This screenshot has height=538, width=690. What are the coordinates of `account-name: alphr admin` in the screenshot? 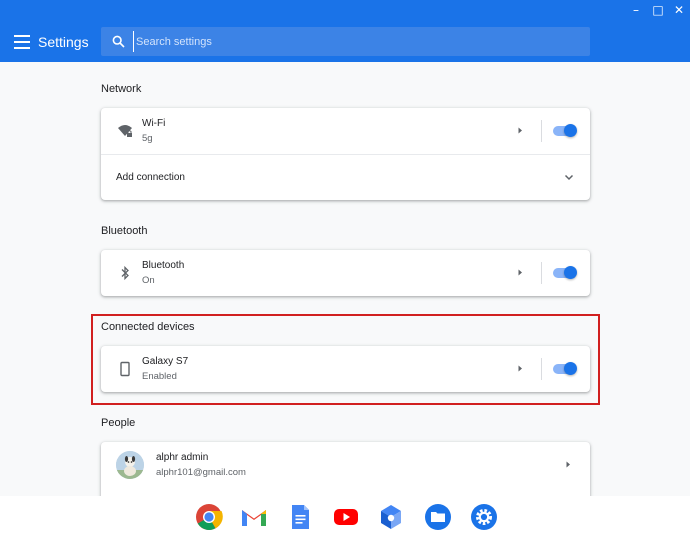 It's located at (182, 457).